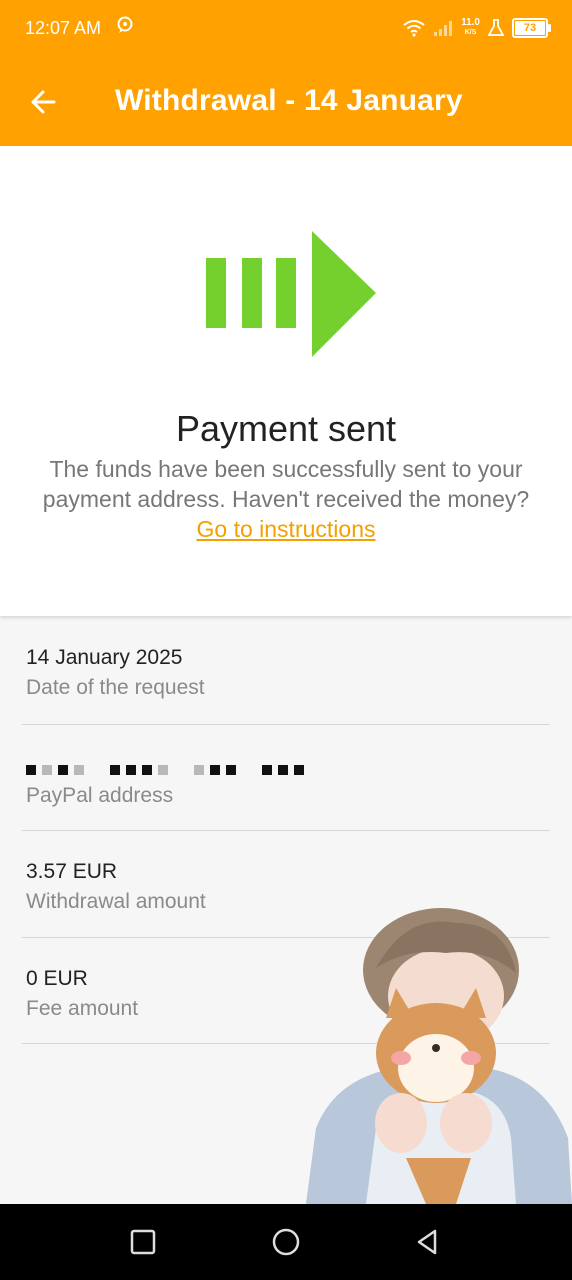 This screenshot has height=1280, width=572. I want to click on page-title: Withdrawal - 14 January, so click(289, 100).